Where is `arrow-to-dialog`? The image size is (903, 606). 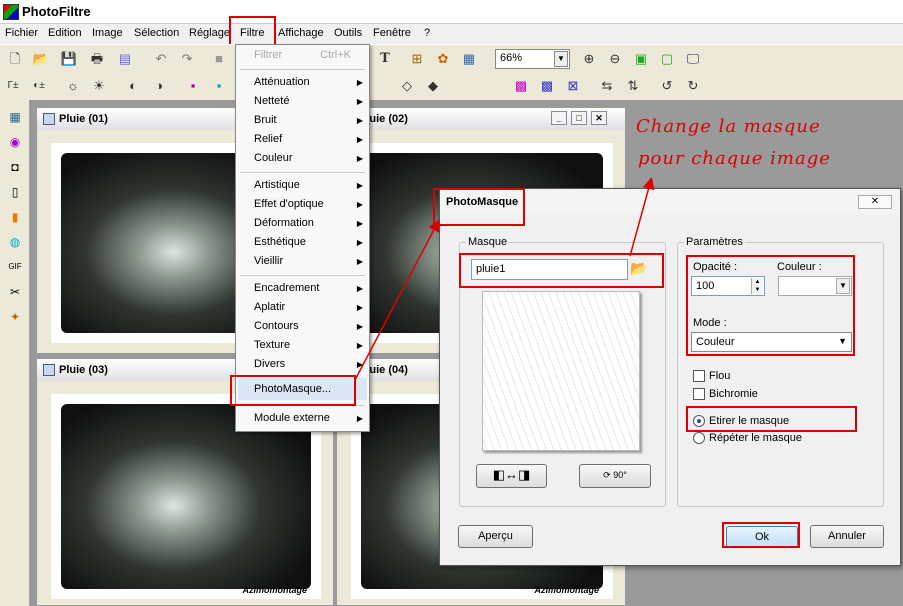 arrow-to-dialog is located at coordinates (397, 300).